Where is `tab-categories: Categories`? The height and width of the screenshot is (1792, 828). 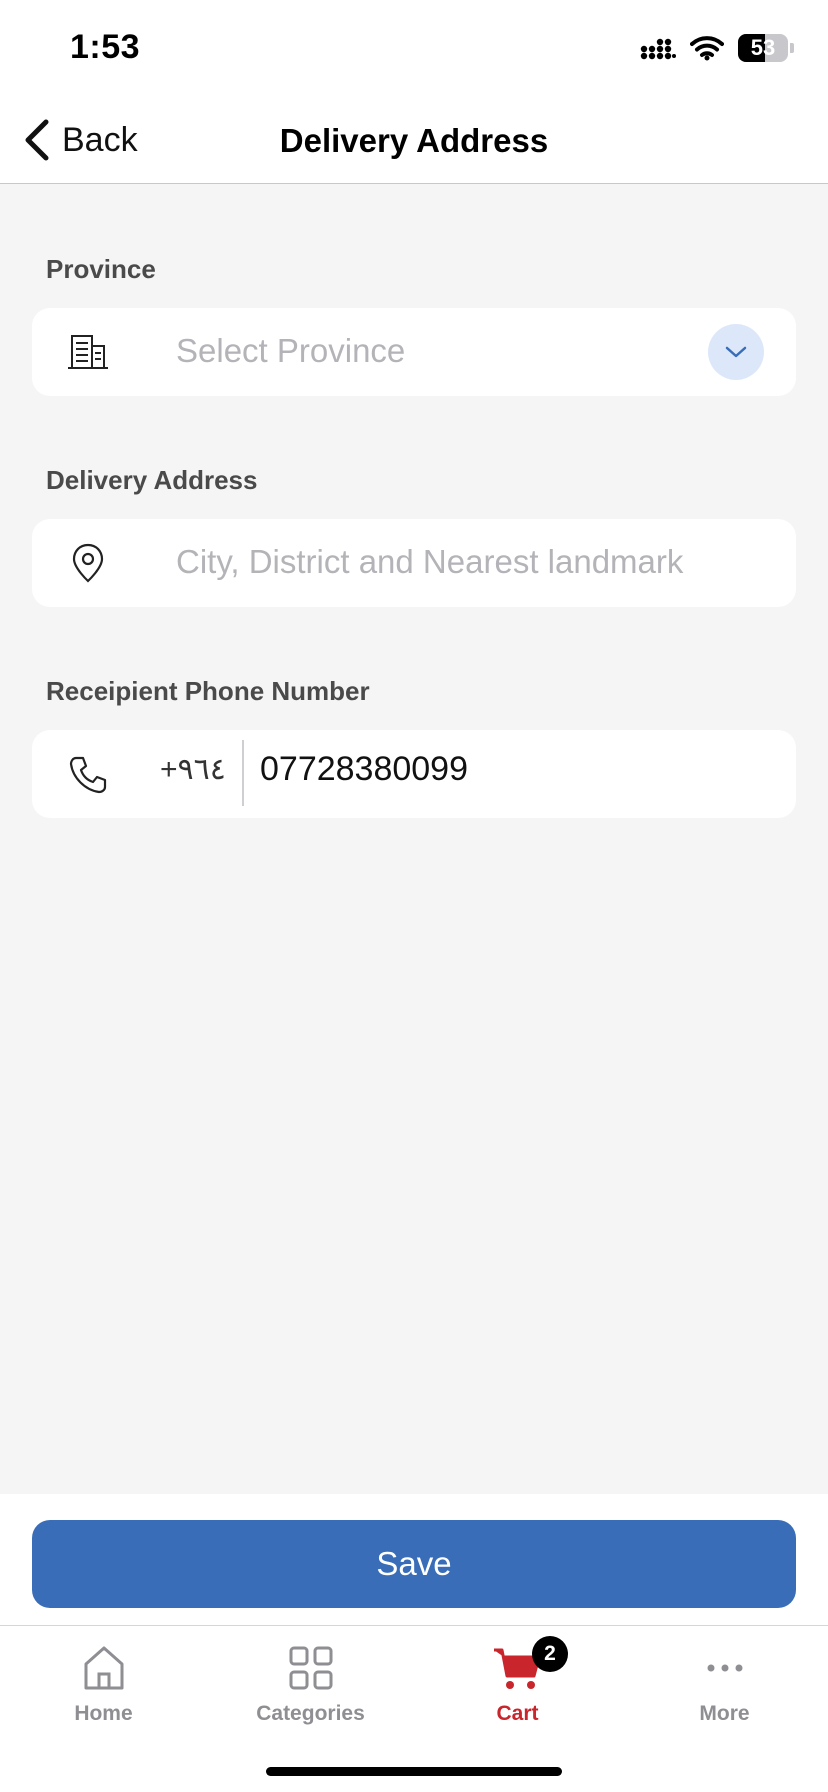 tab-categories: Categories is located at coordinates (310, 1686).